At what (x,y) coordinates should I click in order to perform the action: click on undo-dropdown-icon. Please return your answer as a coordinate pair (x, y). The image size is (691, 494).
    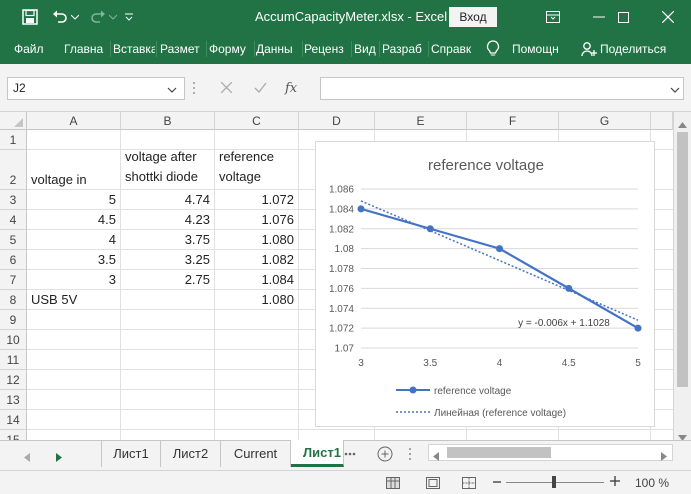
    Looking at the image, I should click on (75, 17).